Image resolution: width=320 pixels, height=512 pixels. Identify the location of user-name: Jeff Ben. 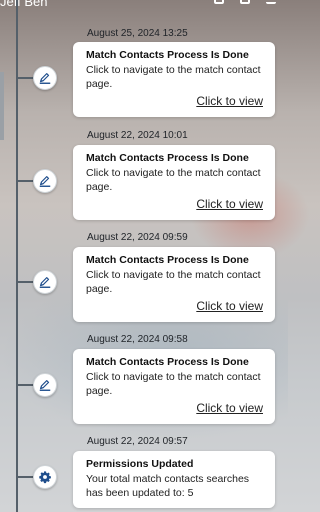
(24, 4).